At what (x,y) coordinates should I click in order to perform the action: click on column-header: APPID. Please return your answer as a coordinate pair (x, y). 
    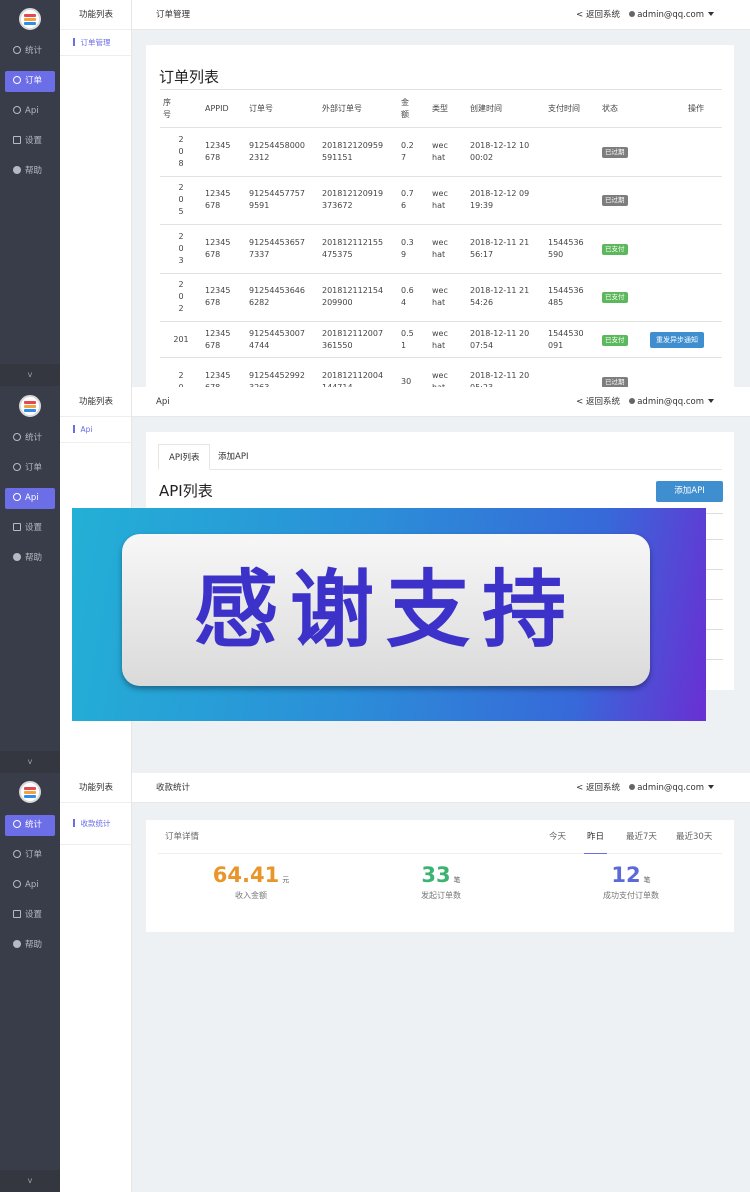
    Looking at the image, I should click on (224, 108).